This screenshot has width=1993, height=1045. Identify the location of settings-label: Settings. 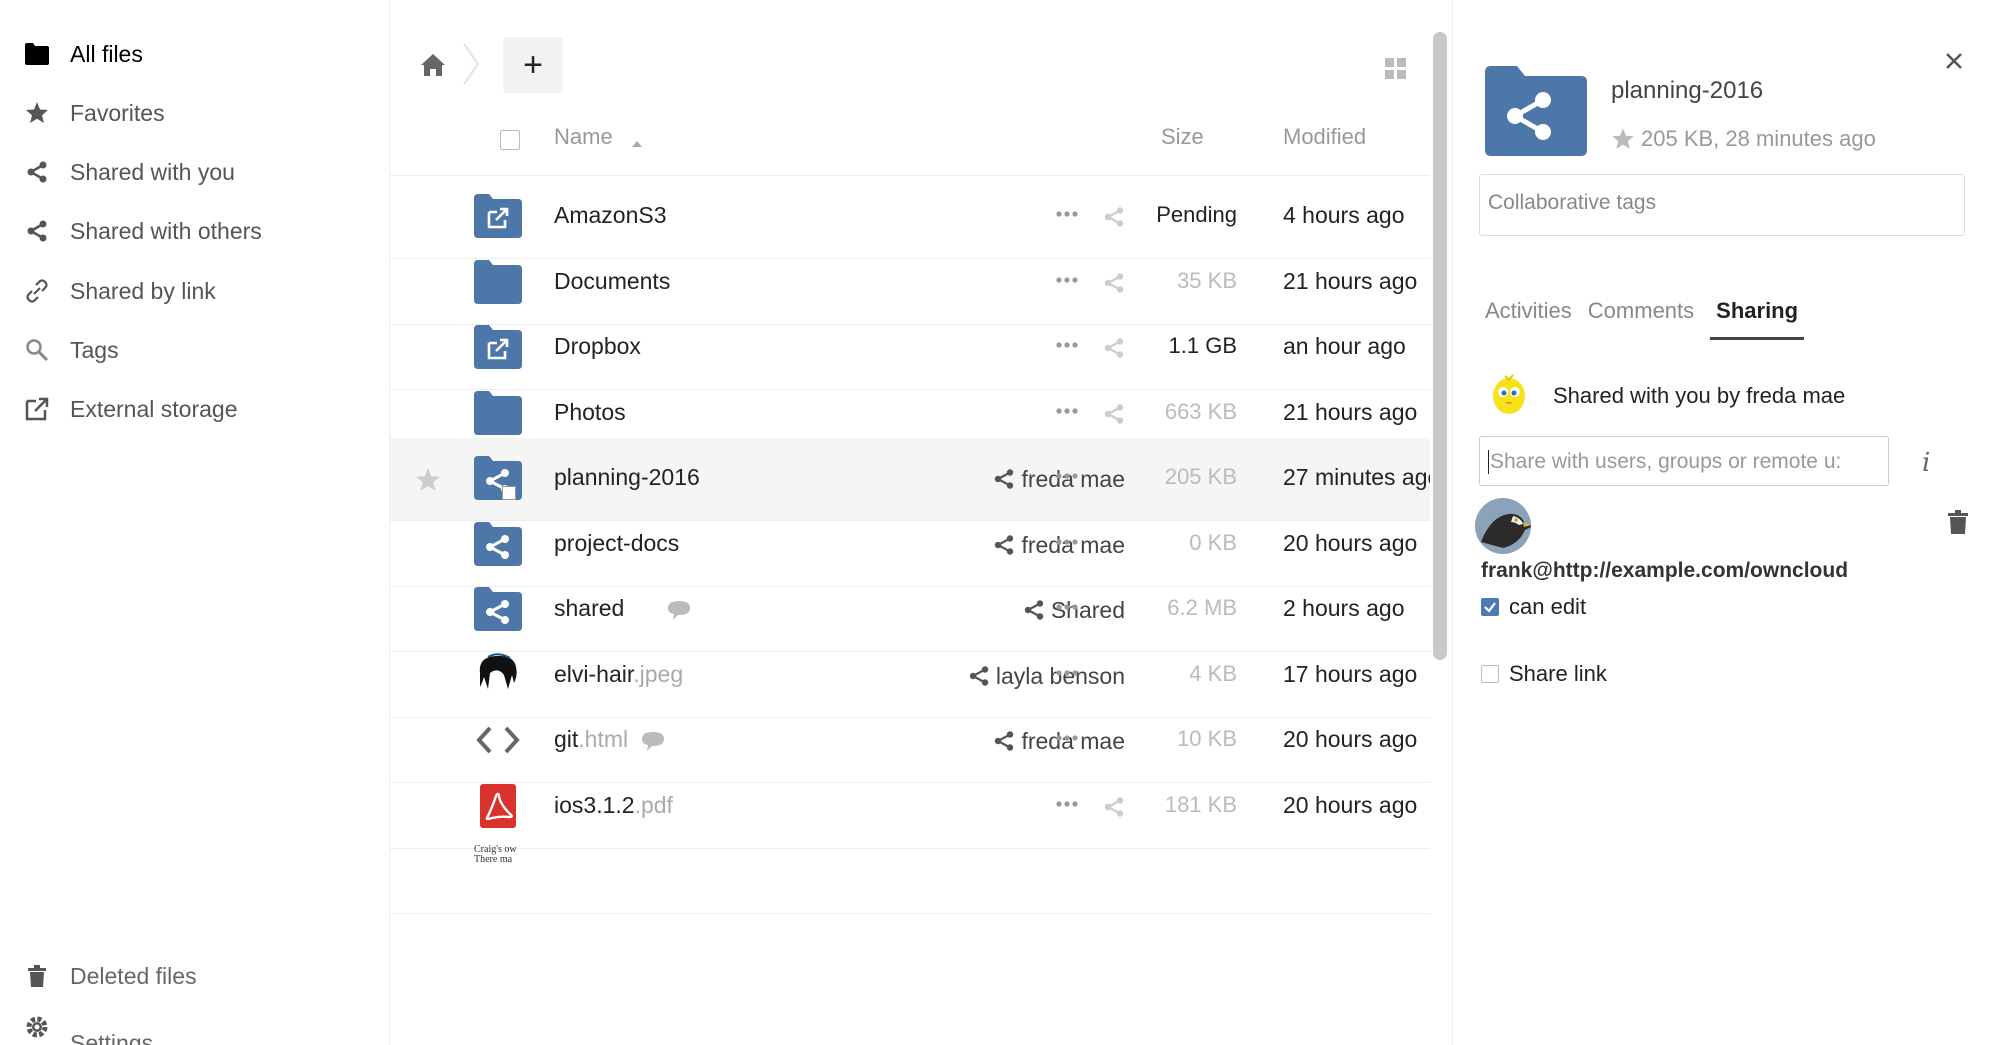
(112, 1037).